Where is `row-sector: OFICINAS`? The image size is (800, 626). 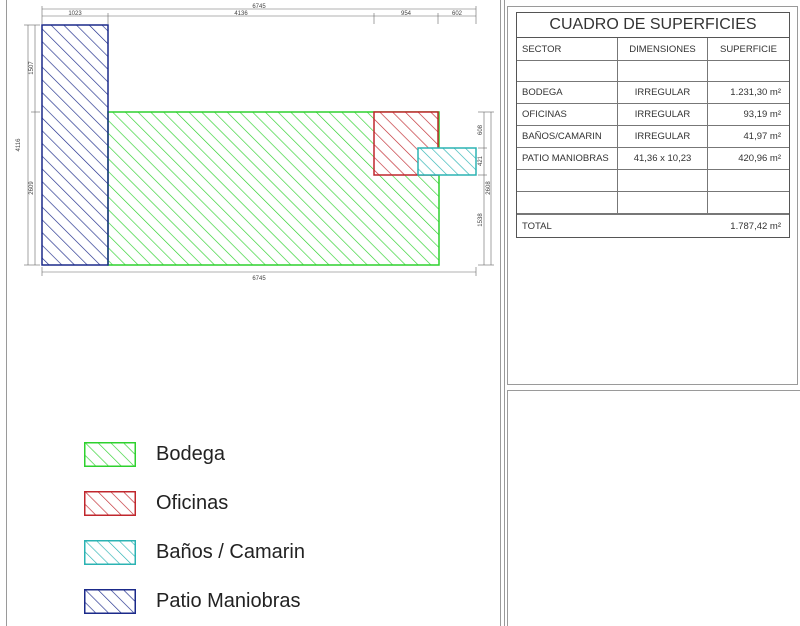 row-sector: OFICINAS is located at coordinates (567, 114).